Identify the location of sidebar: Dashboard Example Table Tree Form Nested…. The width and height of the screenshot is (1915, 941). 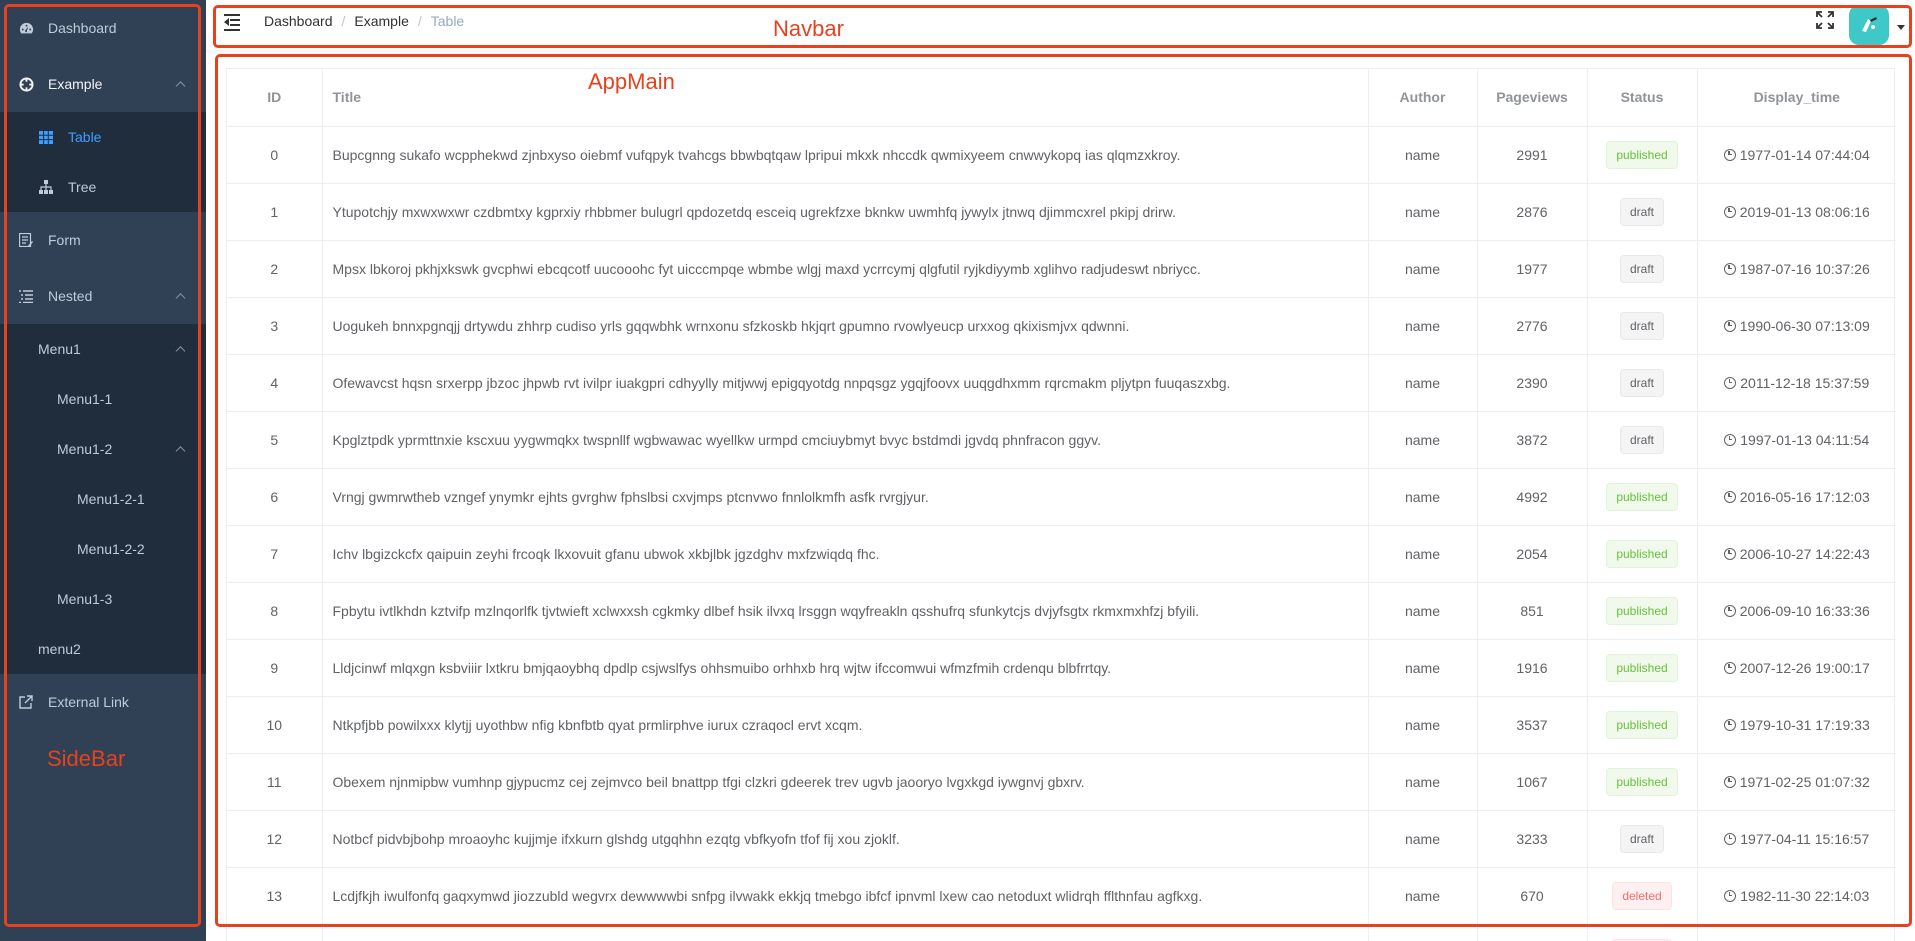
(103, 470).